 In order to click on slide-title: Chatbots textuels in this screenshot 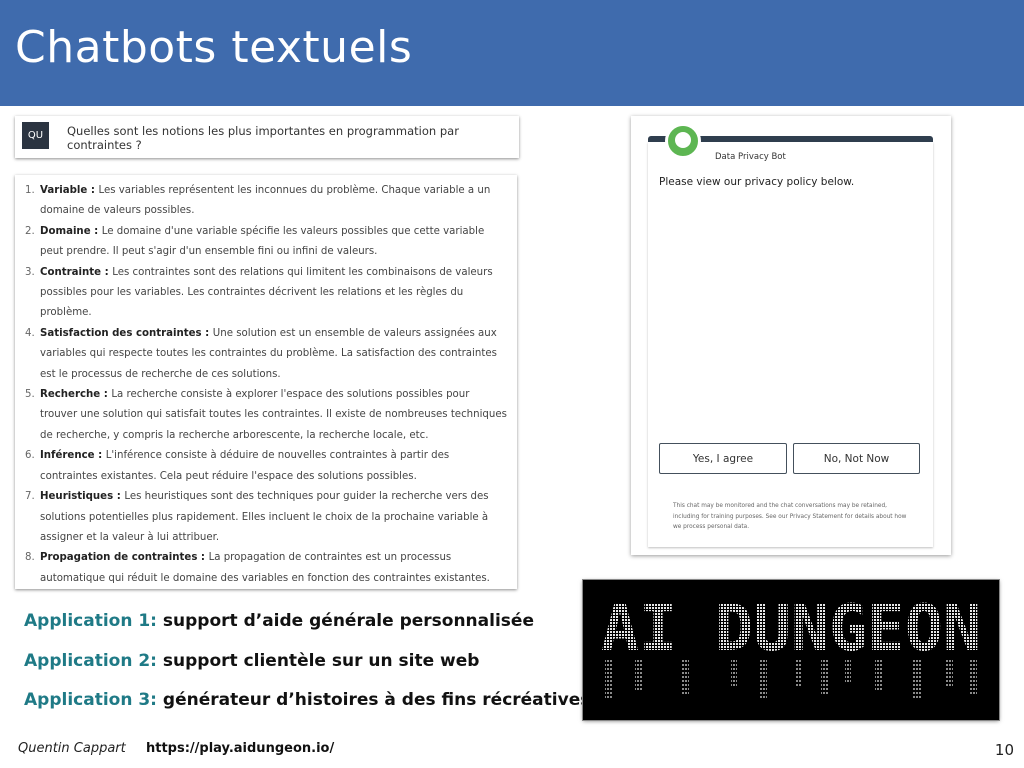, I will do `click(214, 47)`.